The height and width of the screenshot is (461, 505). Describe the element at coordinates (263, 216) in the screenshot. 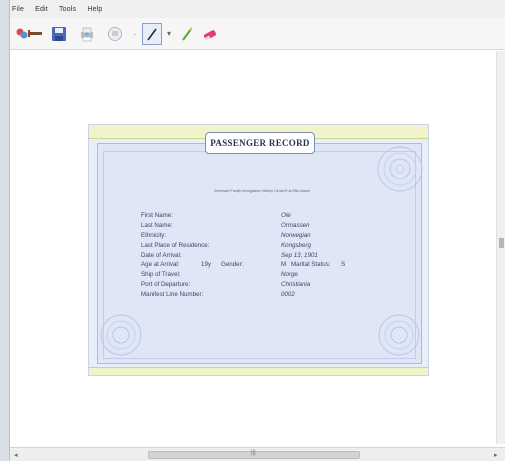

I see `field-row-first-name: First Name: Ole` at that location.